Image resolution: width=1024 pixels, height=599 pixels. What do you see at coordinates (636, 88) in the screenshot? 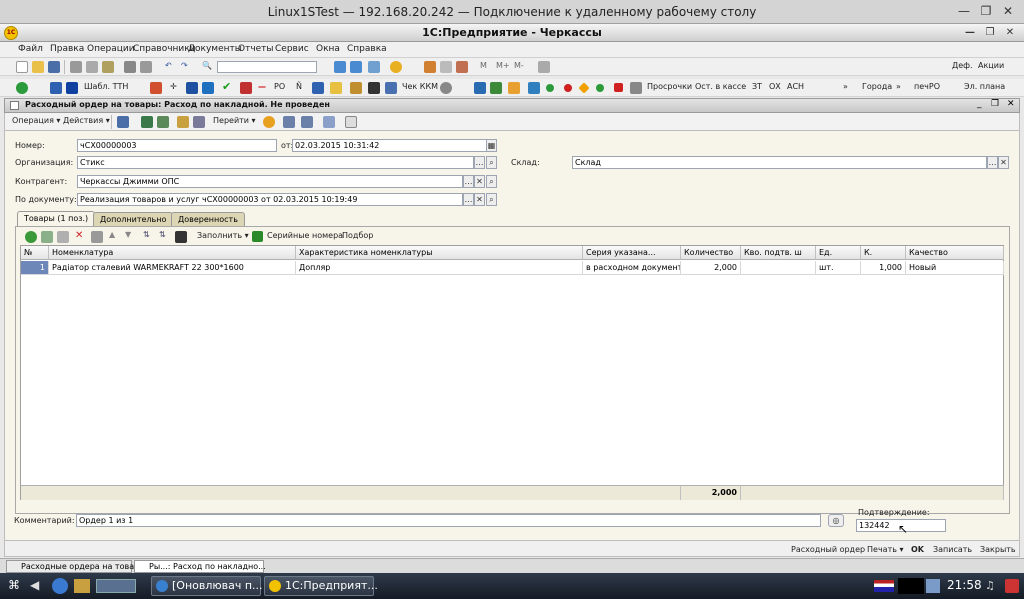
I see `lock-icon` at bounding box center [636, 88].